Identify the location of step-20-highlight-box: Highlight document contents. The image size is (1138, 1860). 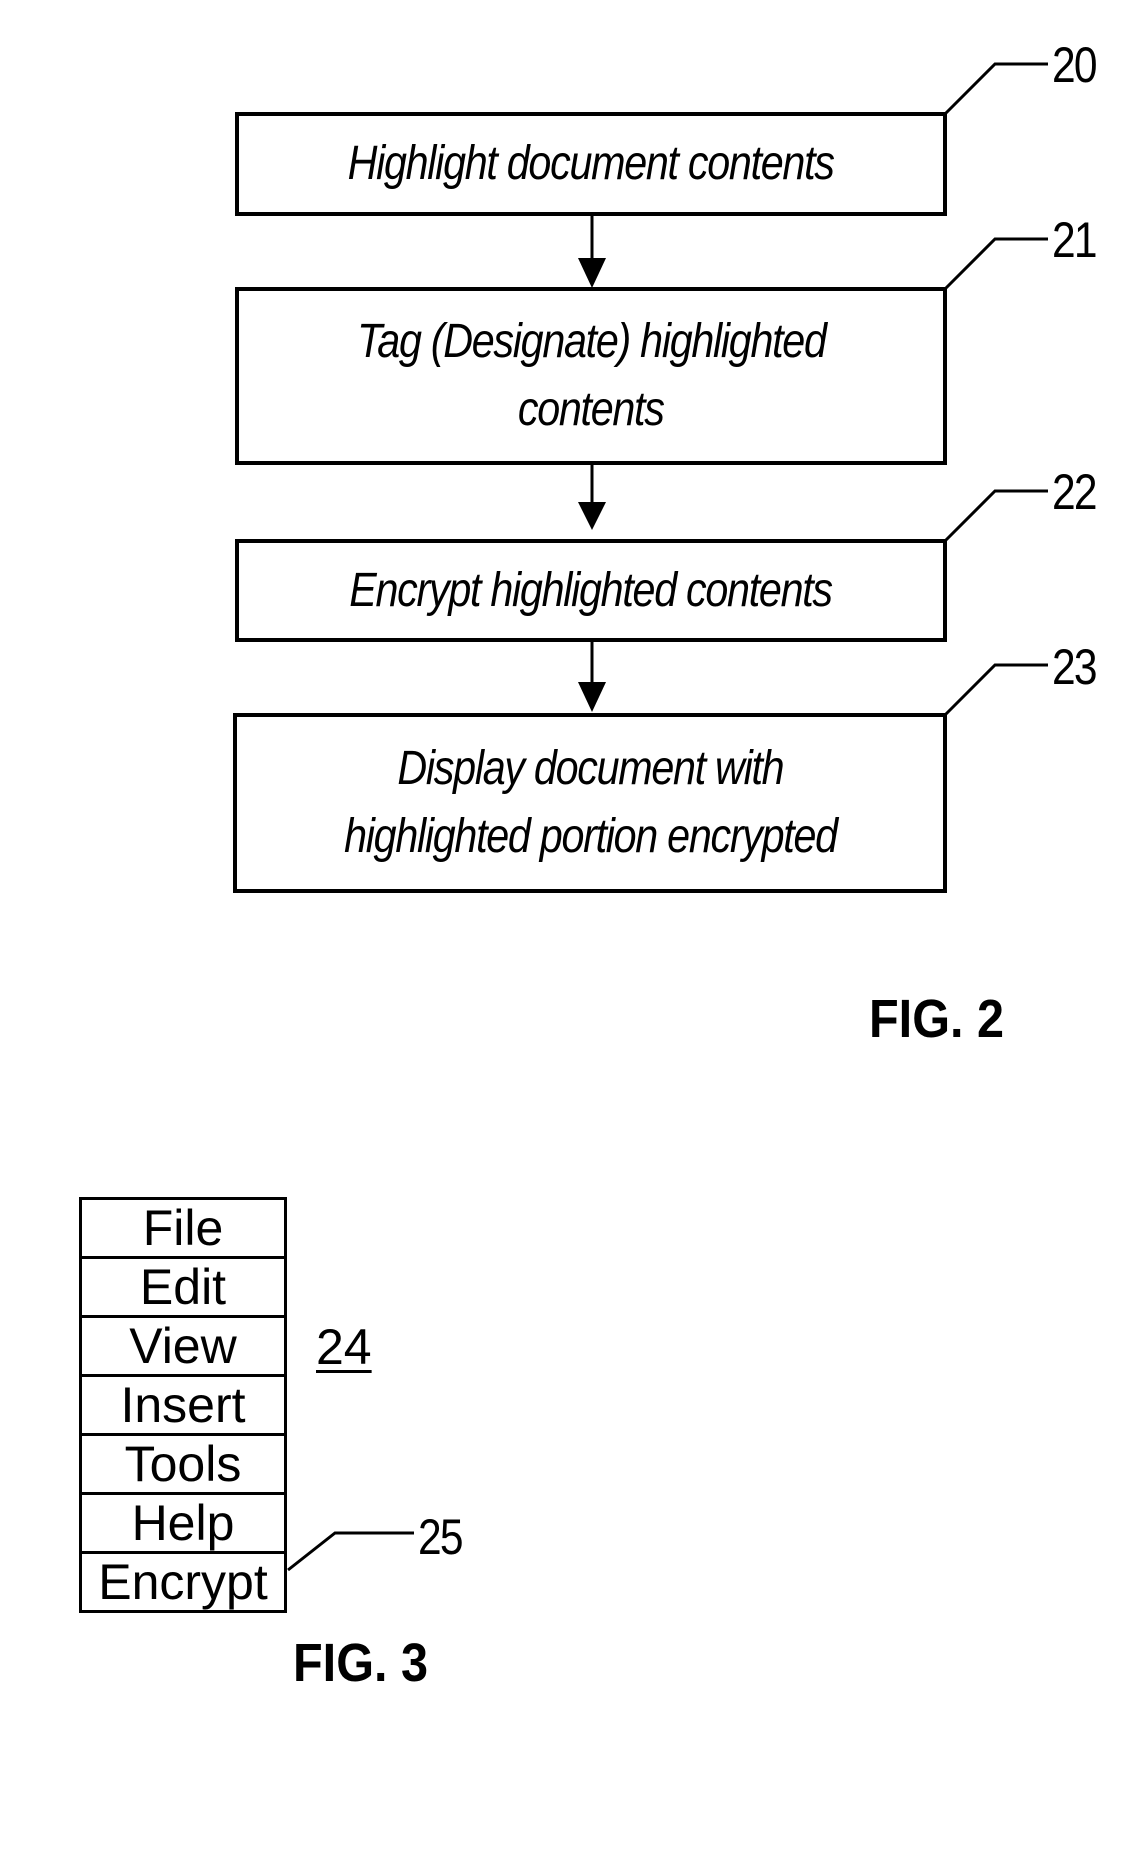
(591, 164).